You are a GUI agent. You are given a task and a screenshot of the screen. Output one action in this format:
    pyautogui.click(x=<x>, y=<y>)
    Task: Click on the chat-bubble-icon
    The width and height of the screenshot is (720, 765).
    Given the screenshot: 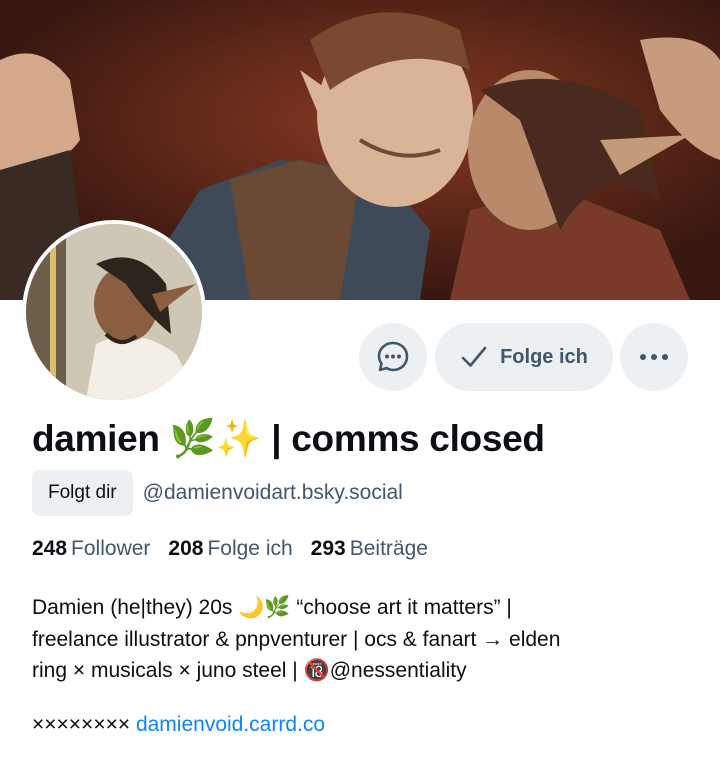 What is the action you would take?
    pyautogui.click(x=393, y=356)
    